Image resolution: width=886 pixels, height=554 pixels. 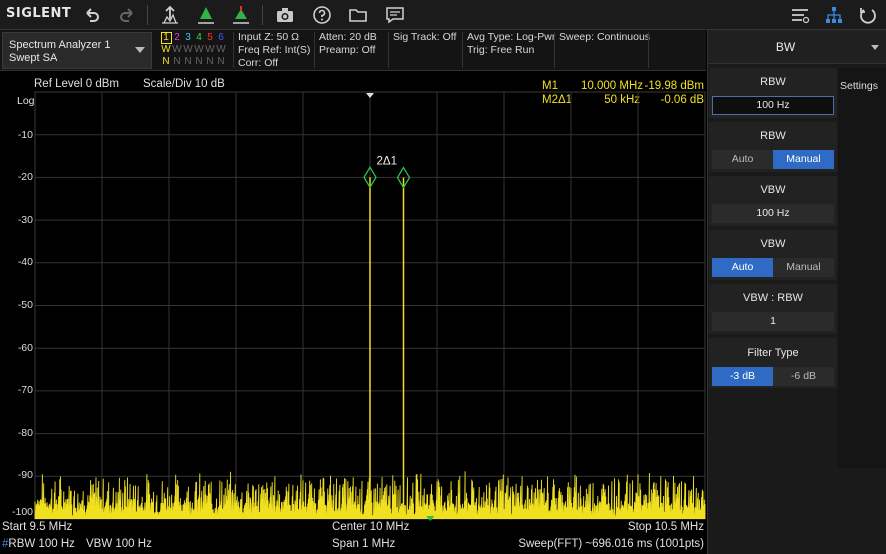 I want to click on camera-icon, so click(x=285, y=15).